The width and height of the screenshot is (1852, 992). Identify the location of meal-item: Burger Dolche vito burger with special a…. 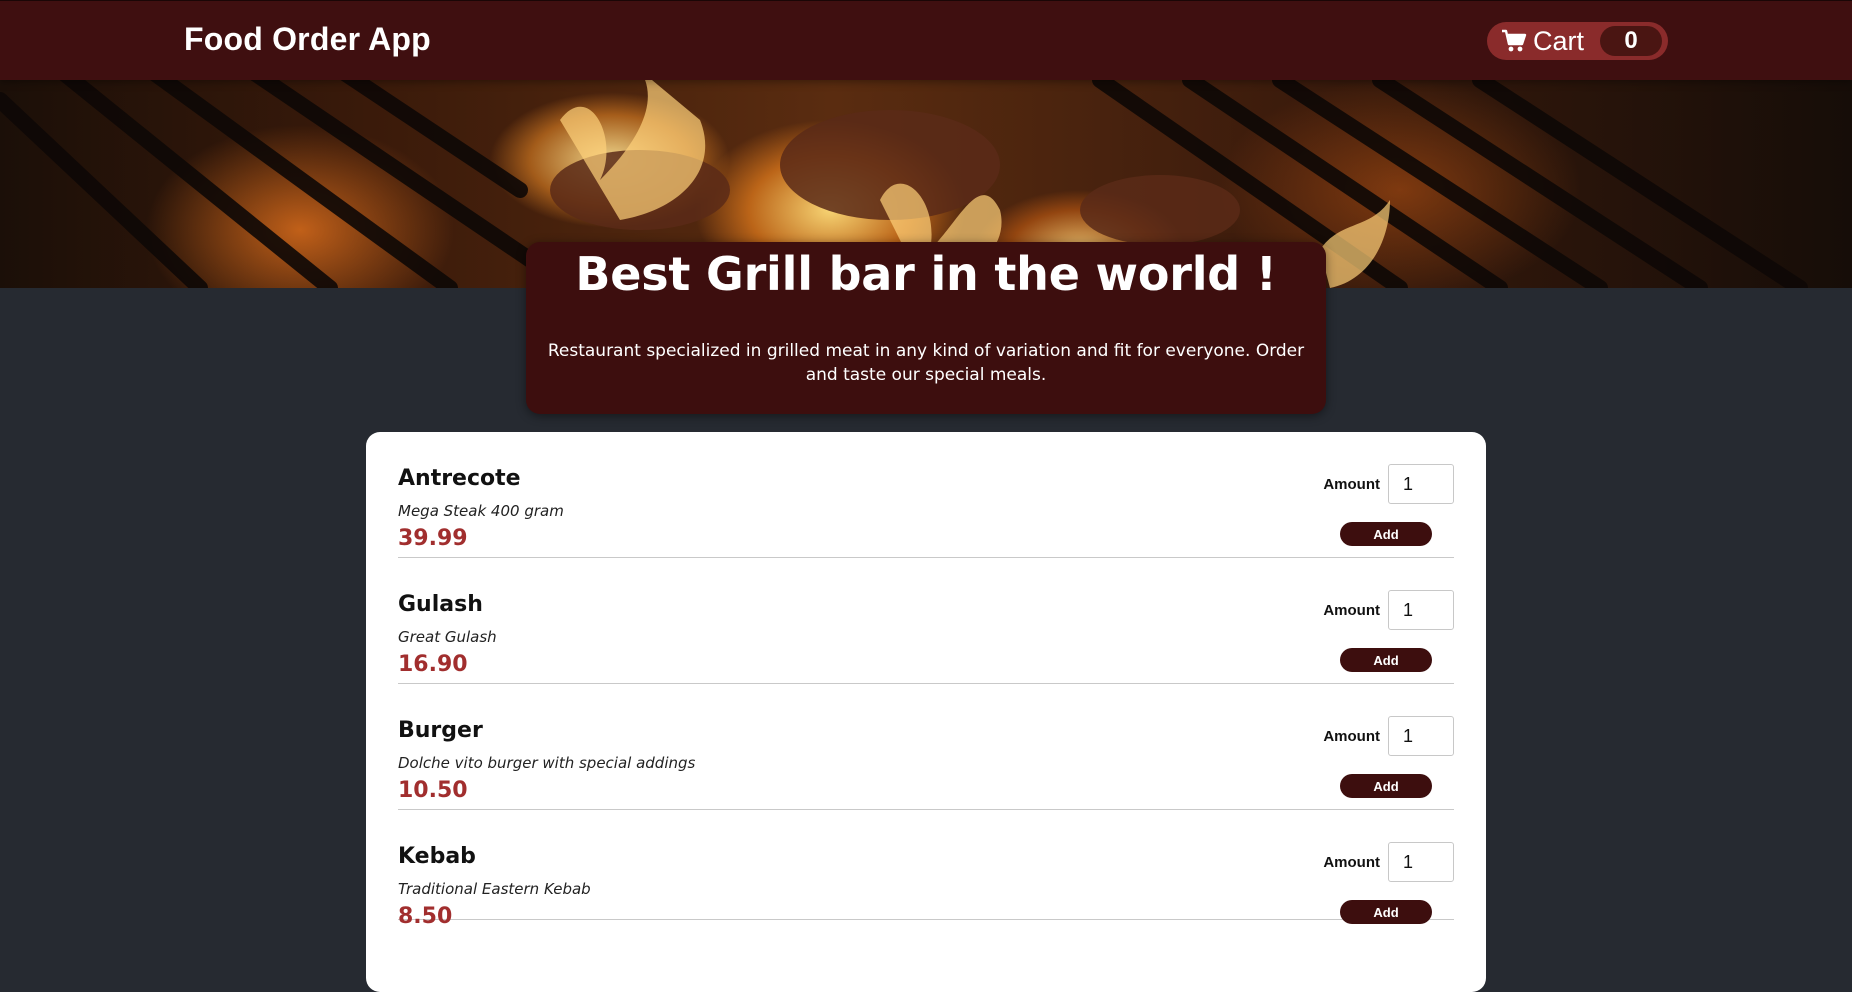
(926, 747).